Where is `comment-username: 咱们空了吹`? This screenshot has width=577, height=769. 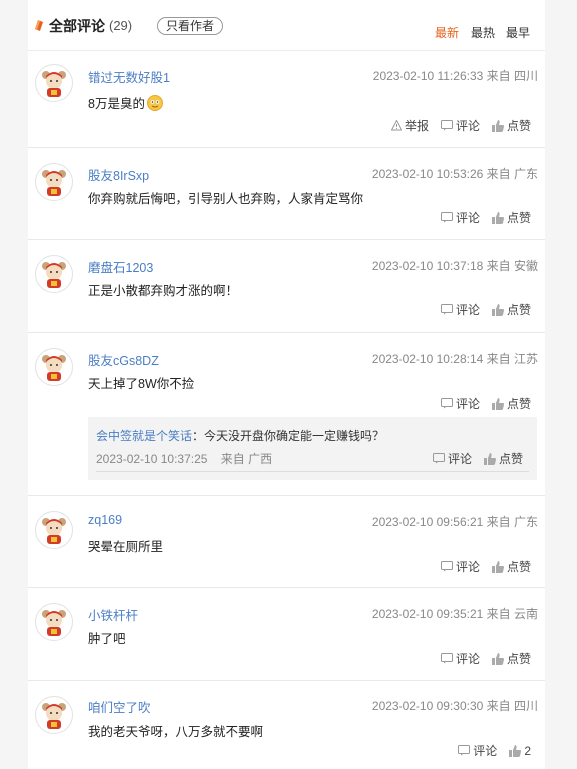 comment-username: 咱们空了吹 is located at coordinates (119, 706).